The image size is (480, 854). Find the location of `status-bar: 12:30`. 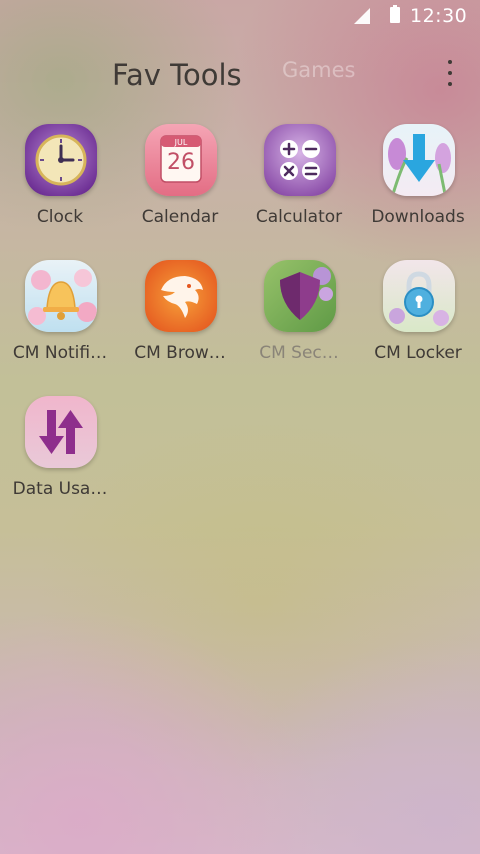

status-bar: 12:30 is located at coordinates (240, 17).